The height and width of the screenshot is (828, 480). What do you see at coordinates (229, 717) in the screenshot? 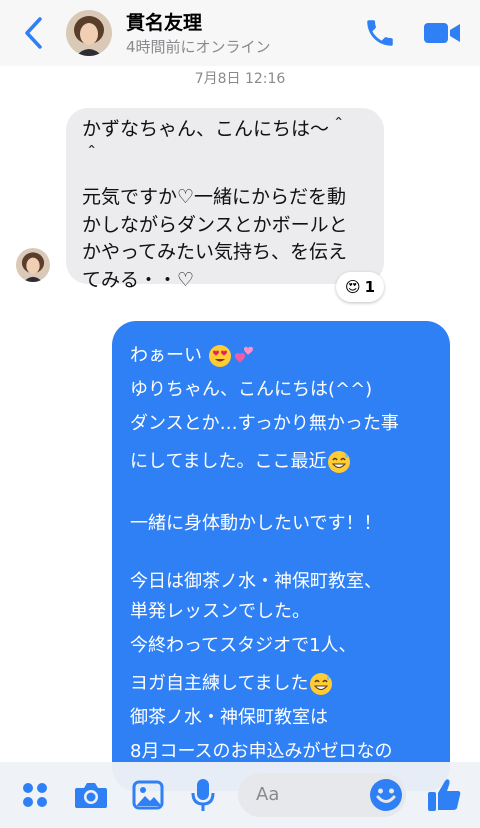
I see `message-text: 御茶ノ水・神保町教室は` at bounding box center [229, 717].